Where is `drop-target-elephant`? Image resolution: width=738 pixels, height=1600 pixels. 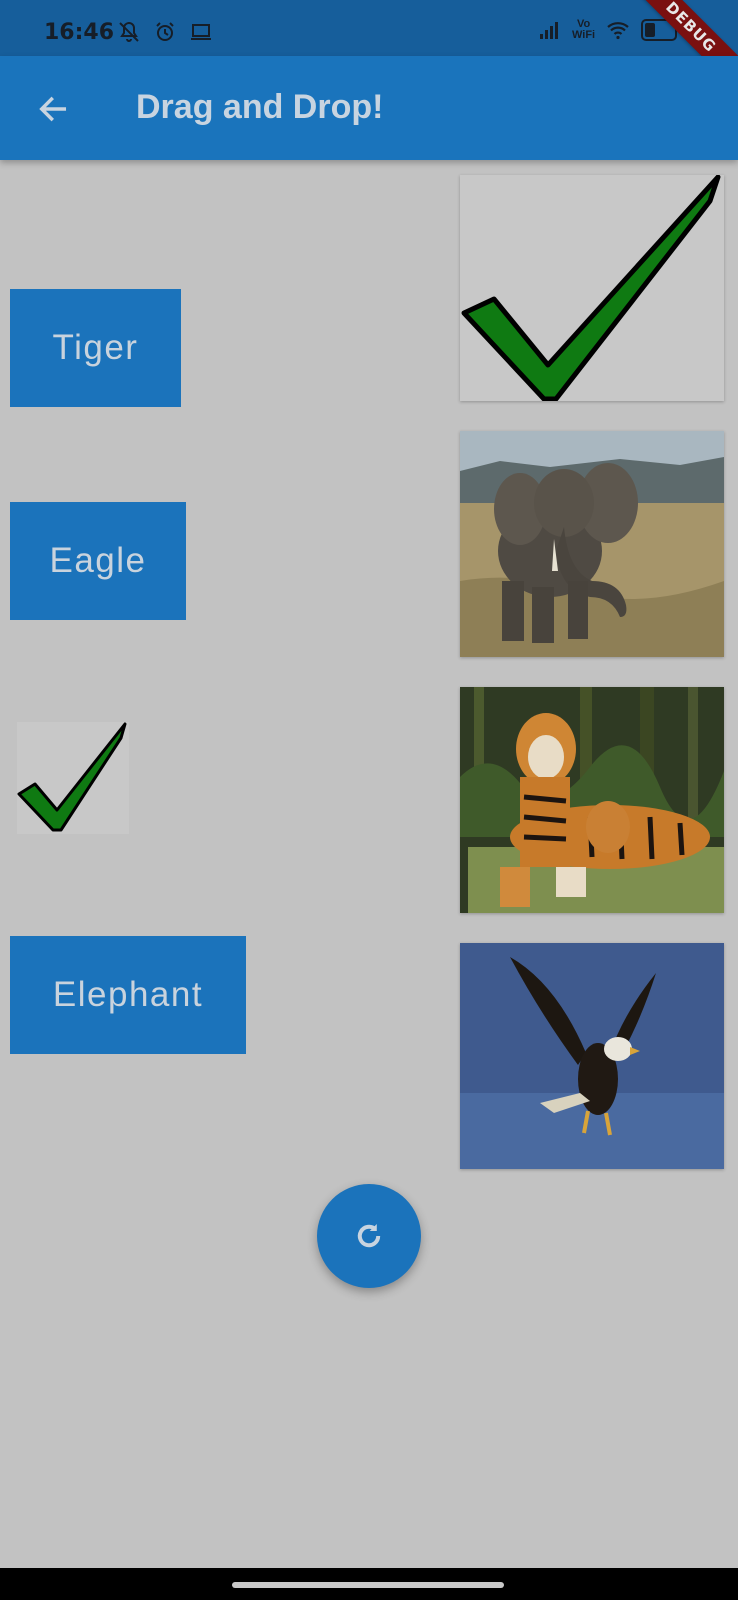 drop-target-elephant is located at coordinates (592, 544).